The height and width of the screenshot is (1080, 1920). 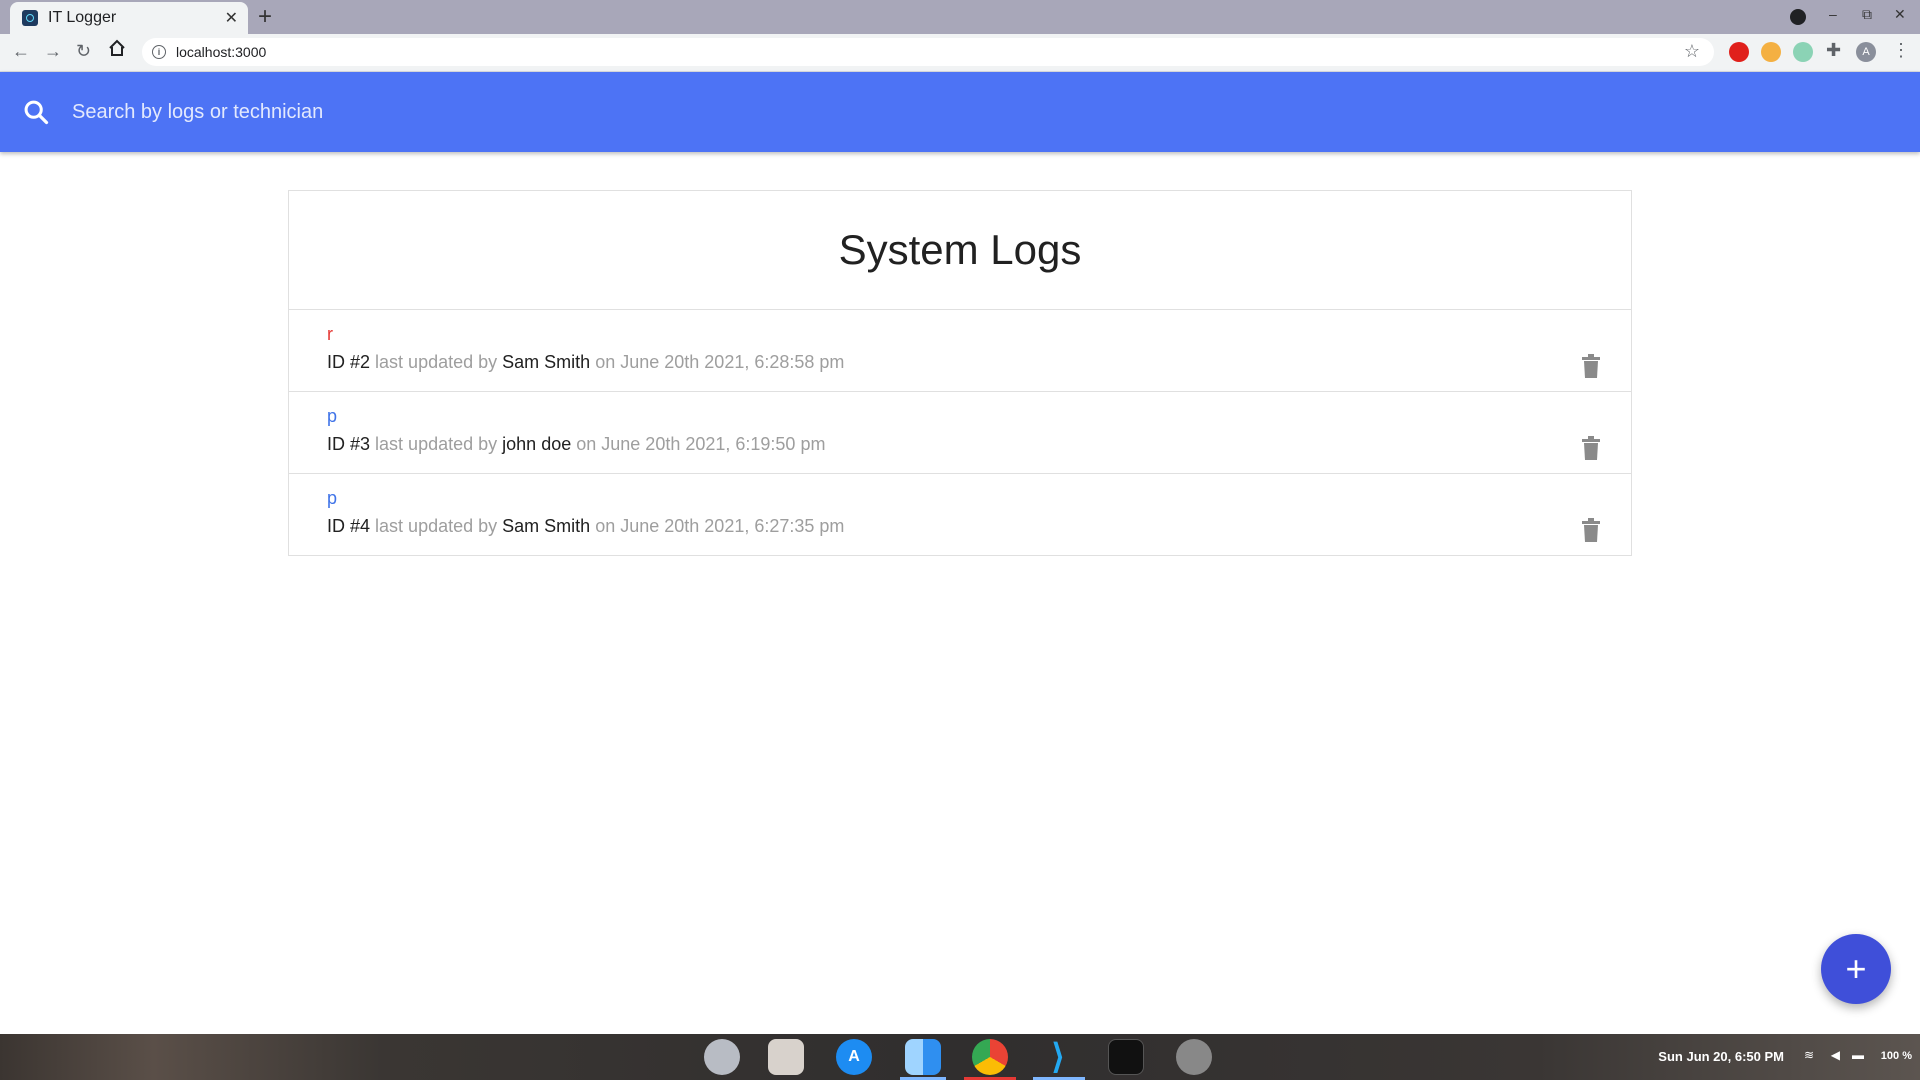 I want to click on terminal-icon, so click(x=1126, y=1057).